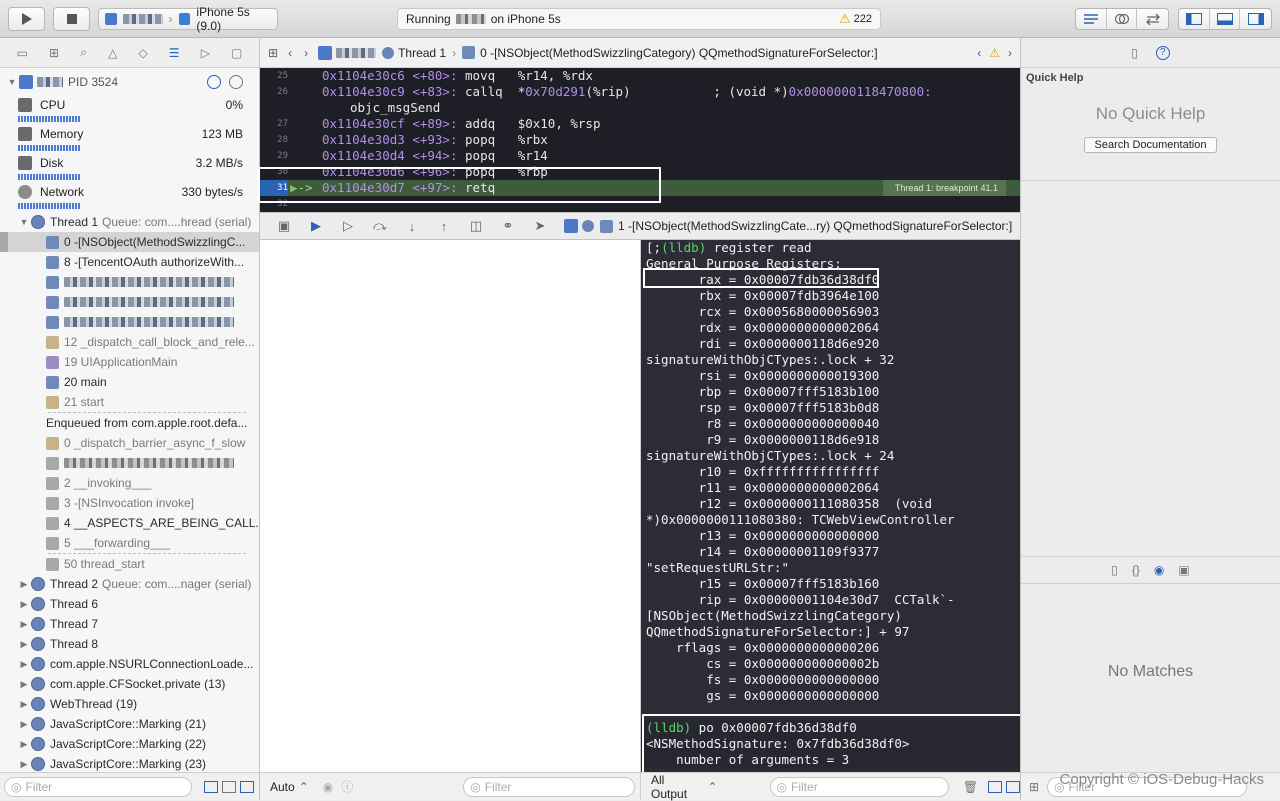 The width and height of the screenshot is (1280, 801). I want to click on standard-editor-button, so click(1091, 19).